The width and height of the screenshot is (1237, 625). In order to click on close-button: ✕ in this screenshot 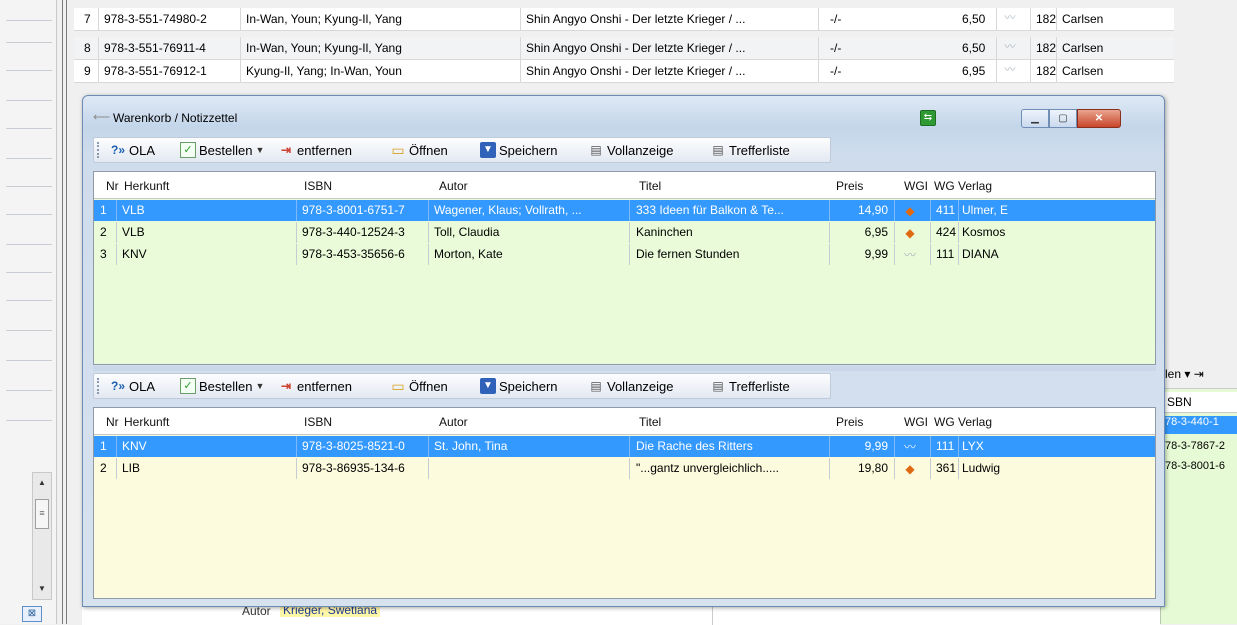, I will do `click(1099, 118)`.